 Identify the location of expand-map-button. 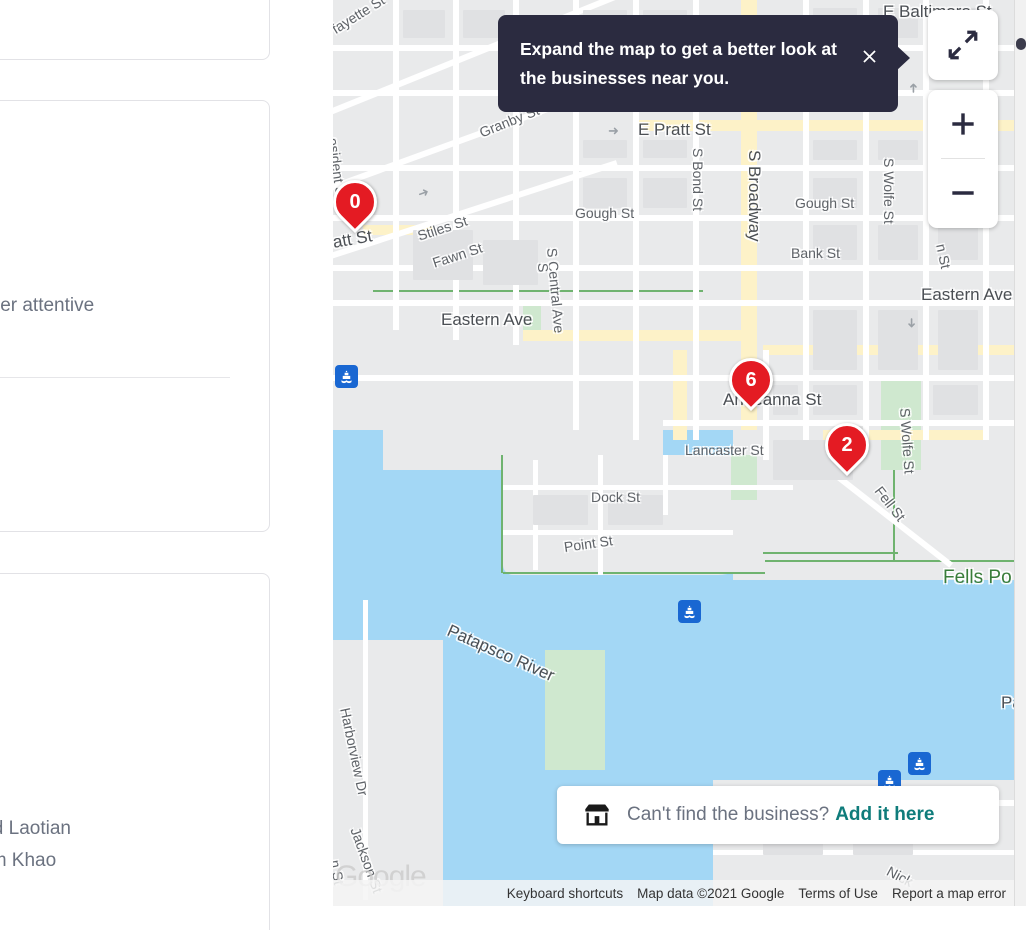
(963, 45).